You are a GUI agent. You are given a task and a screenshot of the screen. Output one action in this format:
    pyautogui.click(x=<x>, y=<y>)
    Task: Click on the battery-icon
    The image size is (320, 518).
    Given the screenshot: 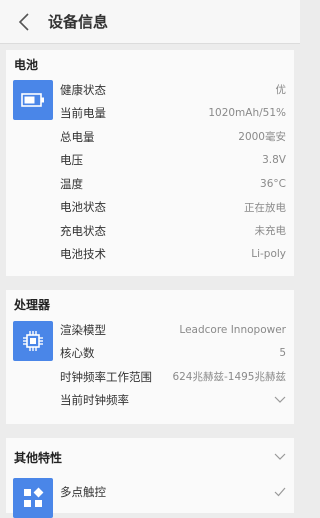 What is the action you would take?
    pyautogui.click(x=32, y=100)
    